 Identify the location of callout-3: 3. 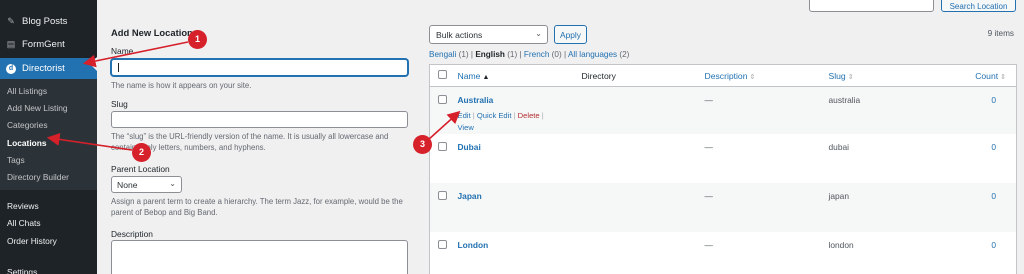
(422, 144).